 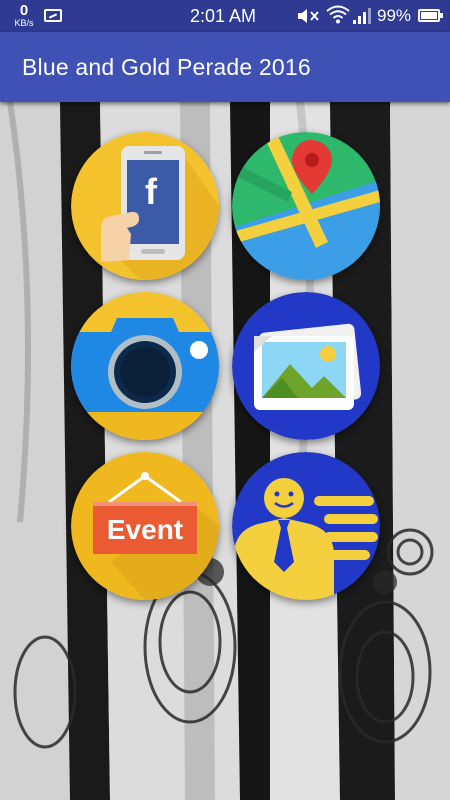 What do you see at coordinates (394, 15) in the screenshot?
I see `battery-percentage: 99%` at bounding box center [394, 15].